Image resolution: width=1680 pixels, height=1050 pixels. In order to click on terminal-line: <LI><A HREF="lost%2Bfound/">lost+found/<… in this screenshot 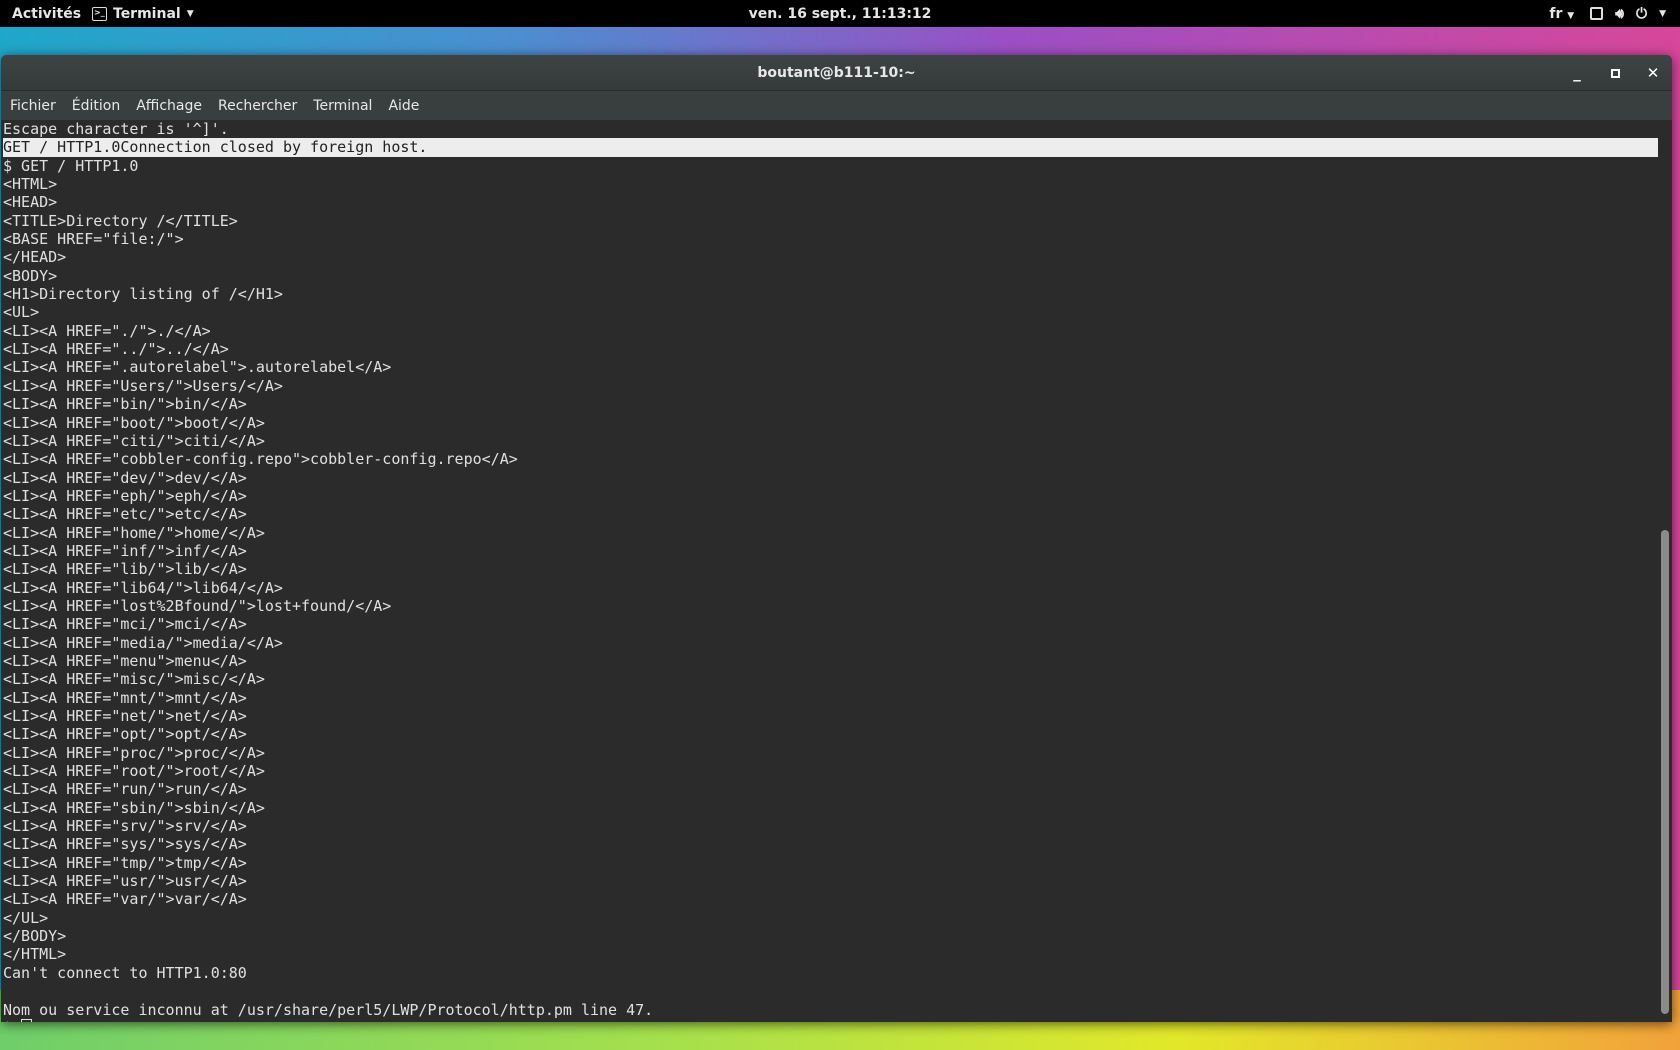, I will do `click(197, 605)`.